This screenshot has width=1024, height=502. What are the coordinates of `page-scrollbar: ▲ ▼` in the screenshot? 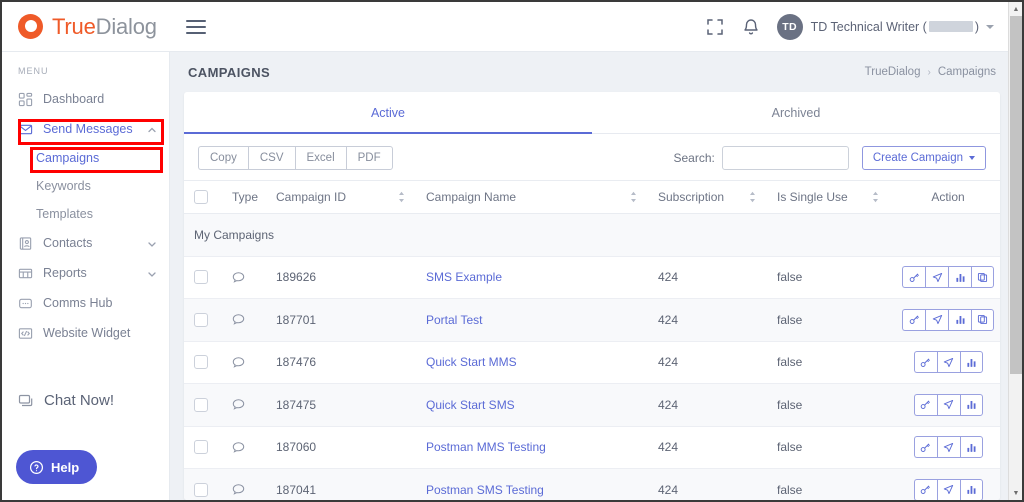 It's located at (1015, 251).